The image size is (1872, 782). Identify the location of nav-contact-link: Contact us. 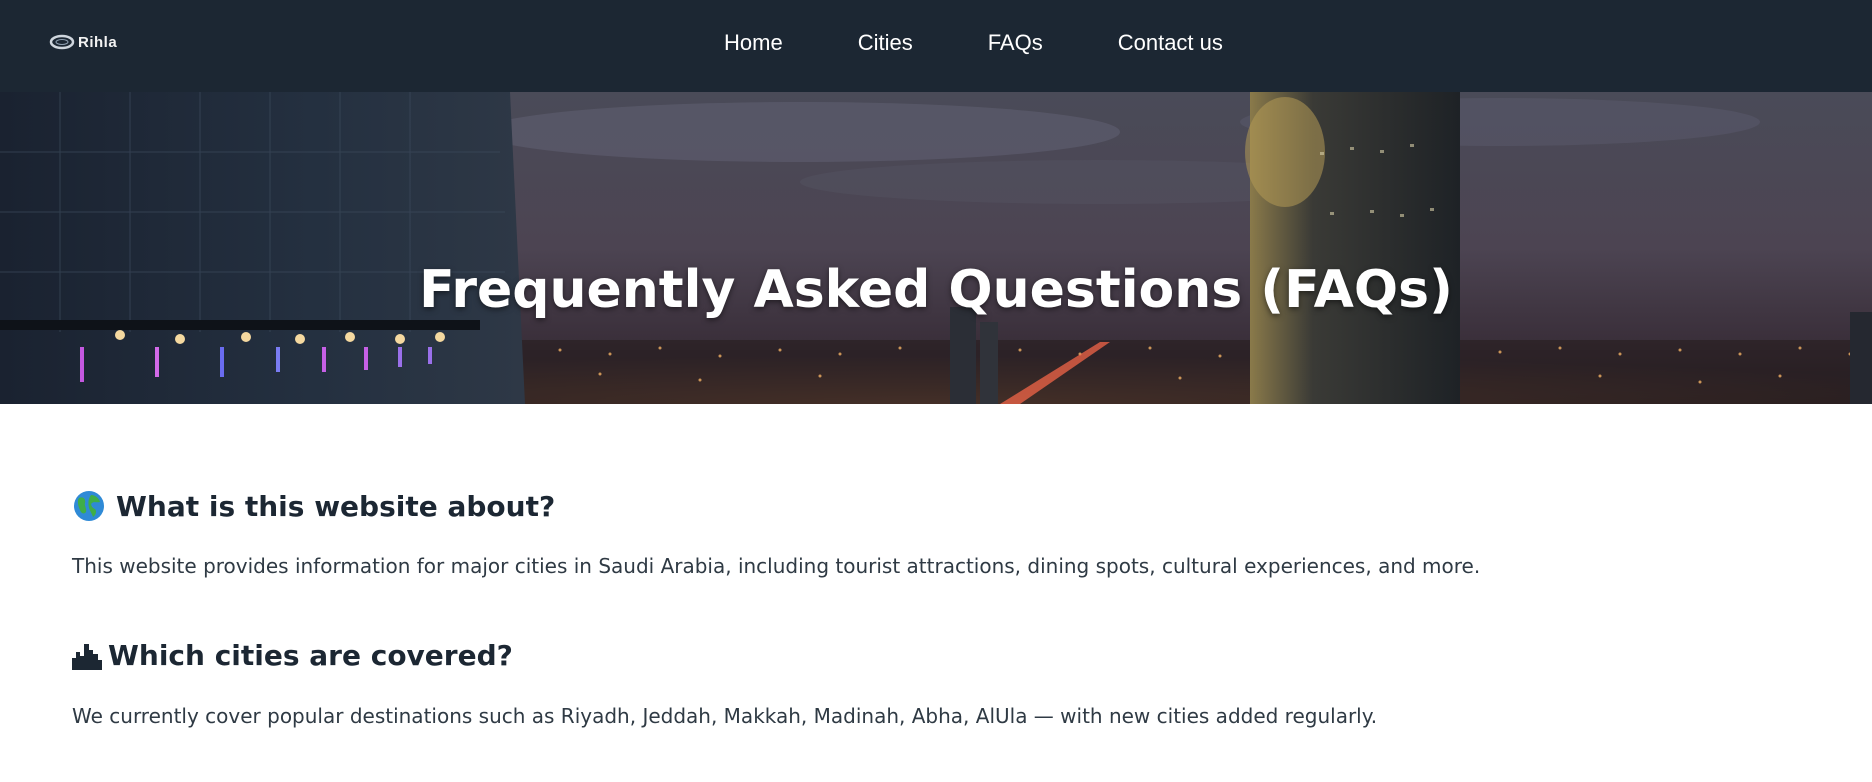
(1170, 43).